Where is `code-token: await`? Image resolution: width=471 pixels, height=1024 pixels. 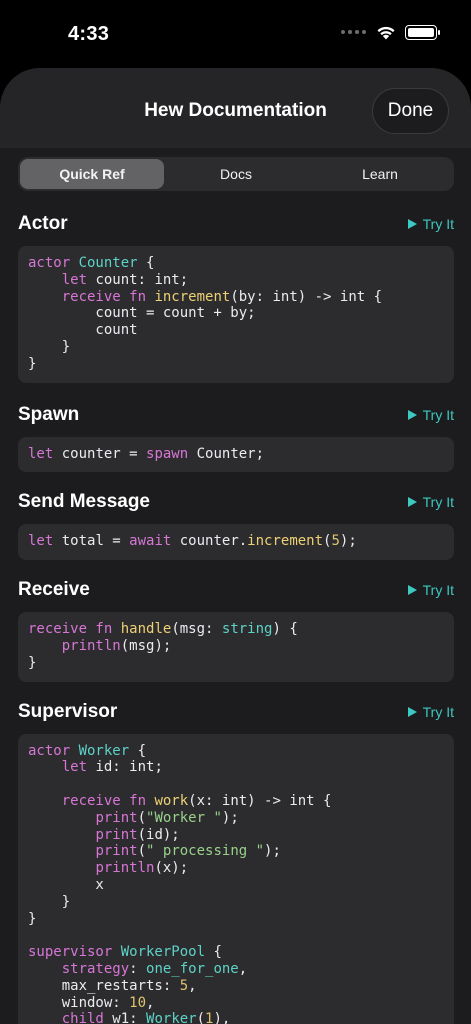 code-token: await is located at coordinates (150, 541).